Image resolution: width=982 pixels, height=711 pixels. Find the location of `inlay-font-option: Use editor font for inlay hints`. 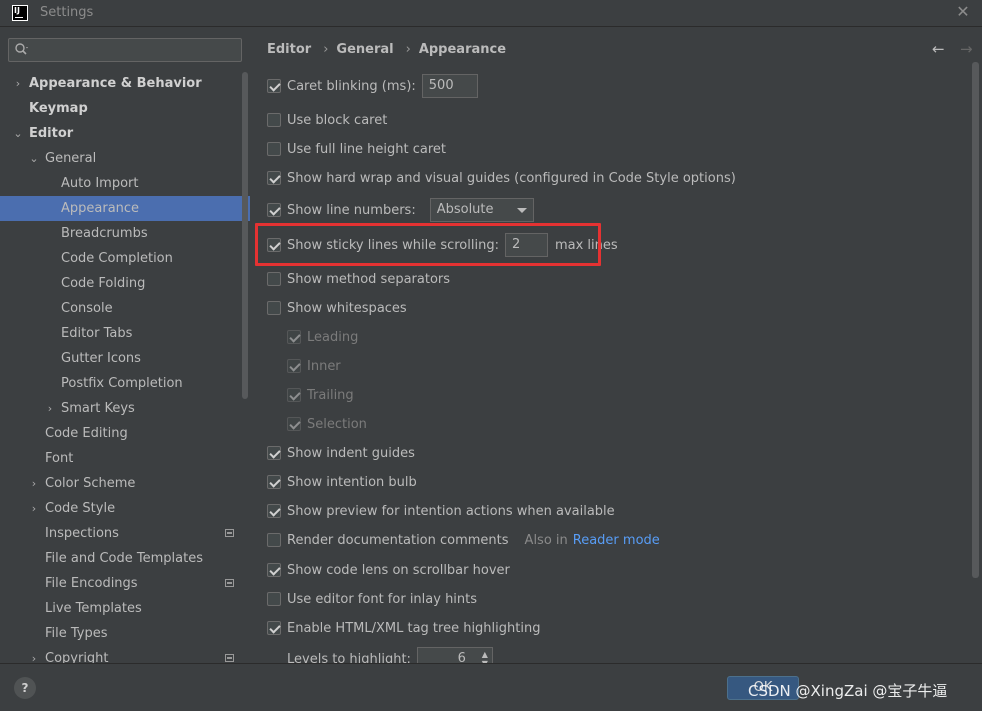

inlay-font-option: Use editor font for inlay hints is located at coordinates (372, 599).